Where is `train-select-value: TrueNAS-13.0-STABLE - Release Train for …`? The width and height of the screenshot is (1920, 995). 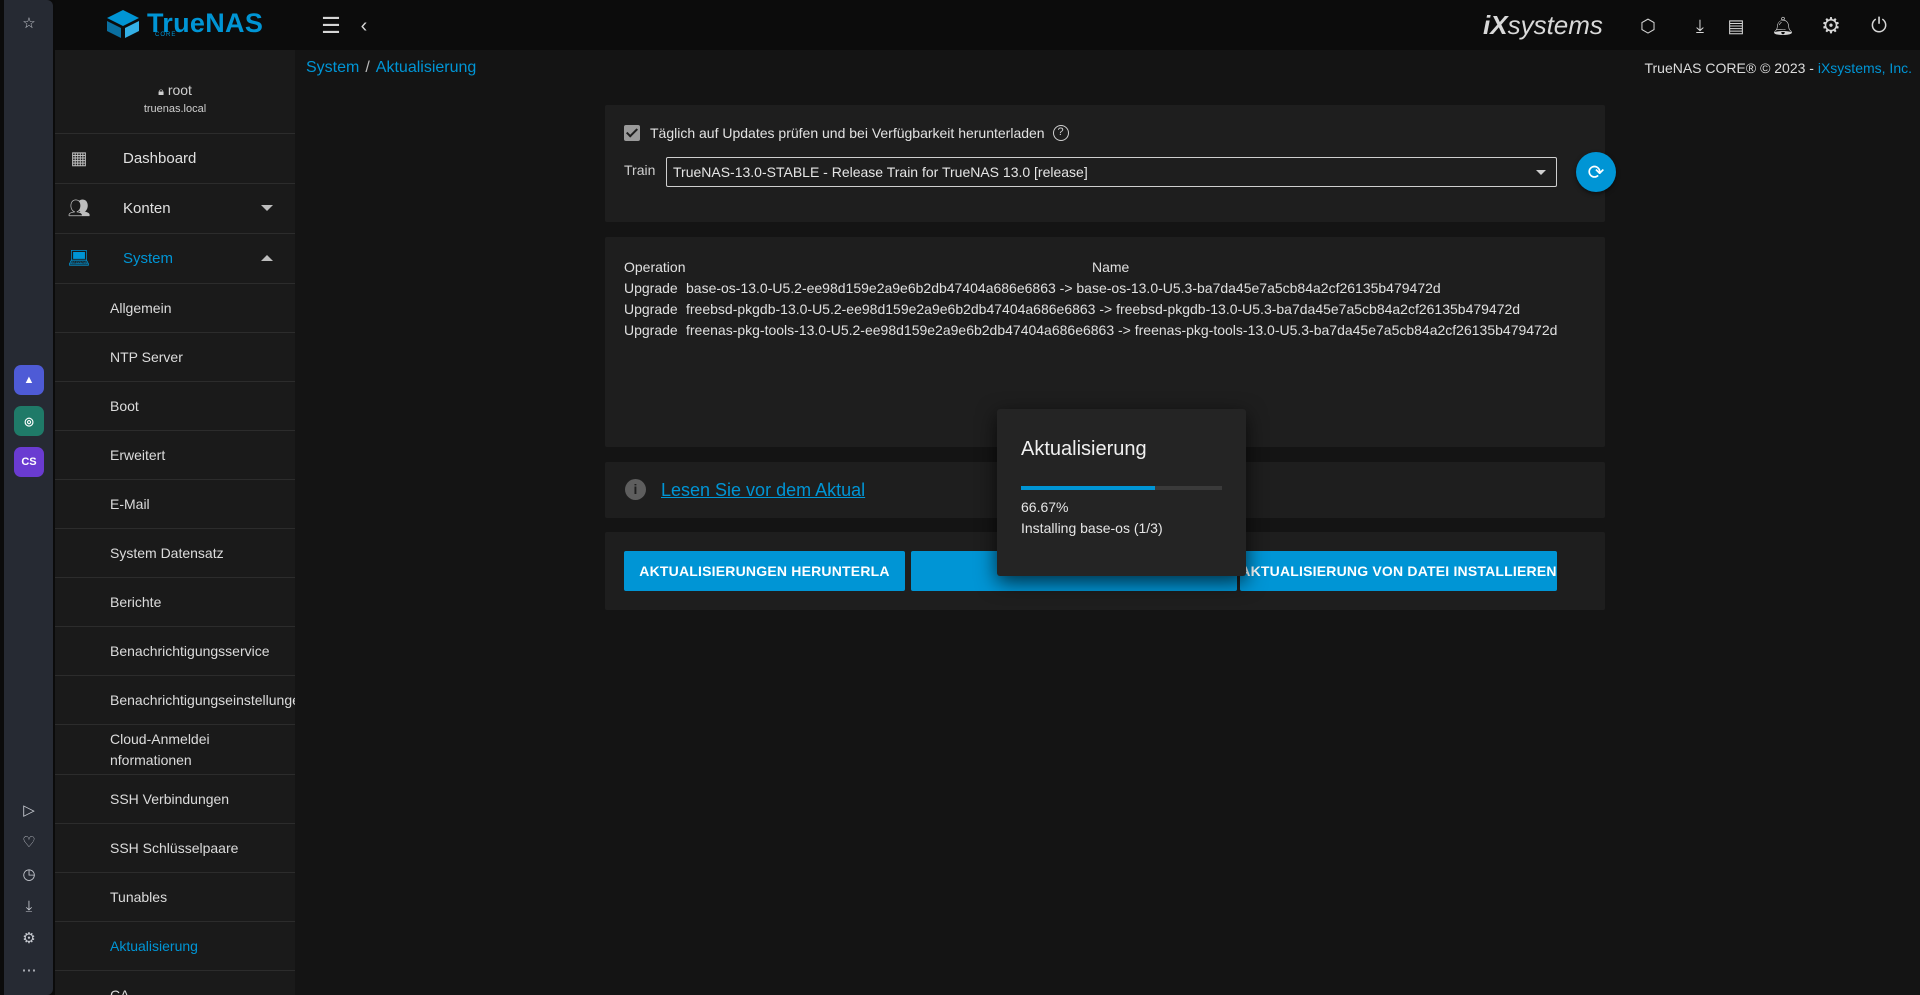 train-select-value: TrueNAS-13.0-STABLE - Release Train for … is located at coordinates (880, 172).